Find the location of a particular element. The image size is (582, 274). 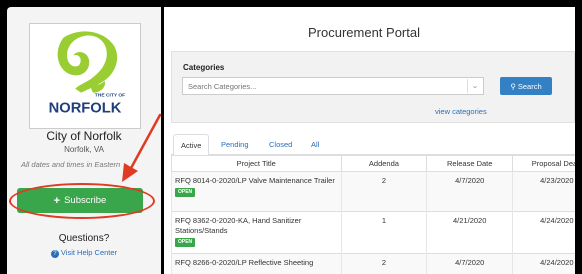

search-label: Search is located at coordinates (529, 86).